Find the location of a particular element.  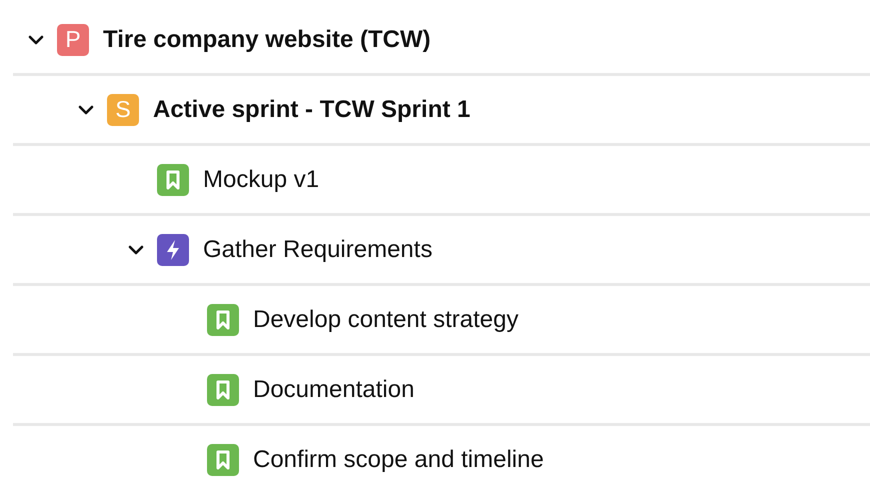

lightning-icon is located at coordinates (173, 250).